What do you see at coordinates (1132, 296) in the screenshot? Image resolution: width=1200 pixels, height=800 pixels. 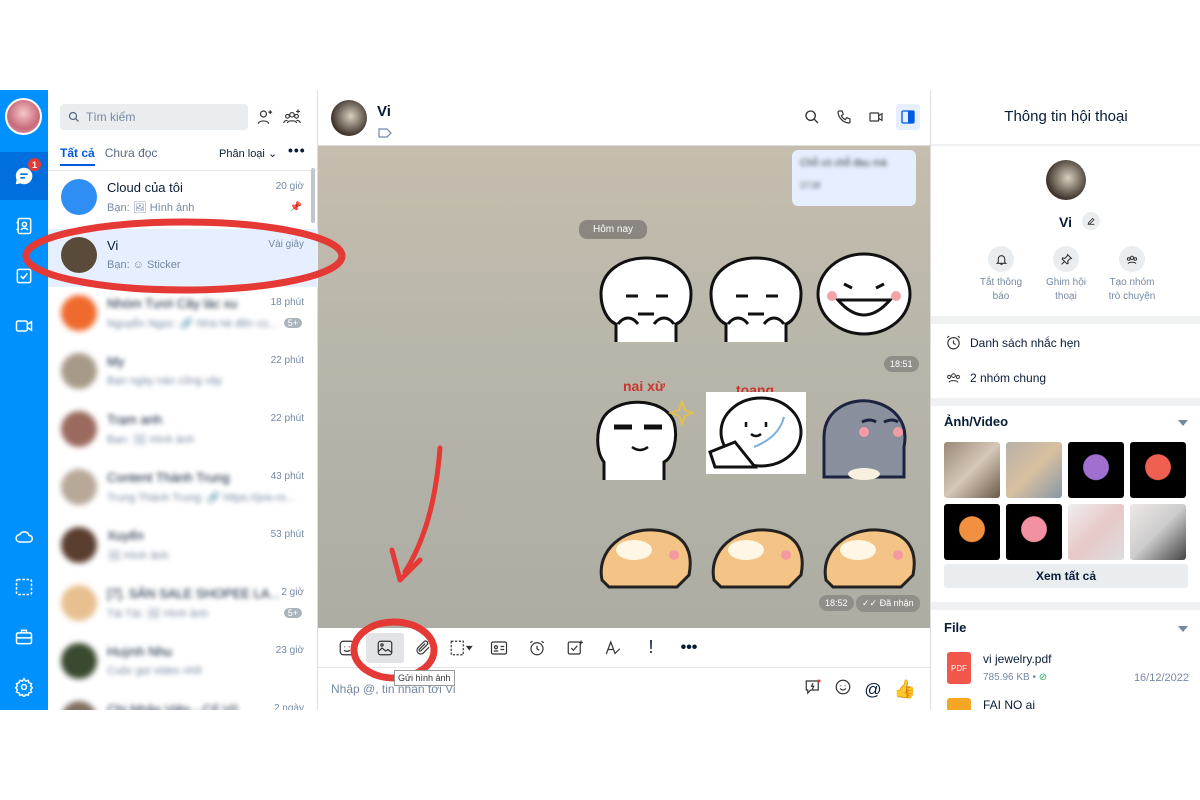 I see `action-label: trò chuyện` at bounding box center [1132, 296].